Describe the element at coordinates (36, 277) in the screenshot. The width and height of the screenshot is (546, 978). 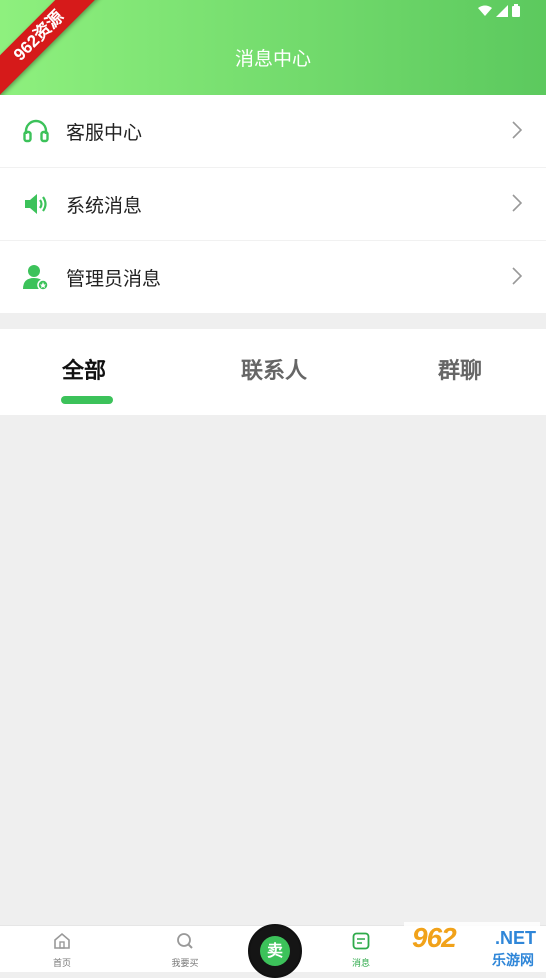
I see `admin-user-icon` at that location.